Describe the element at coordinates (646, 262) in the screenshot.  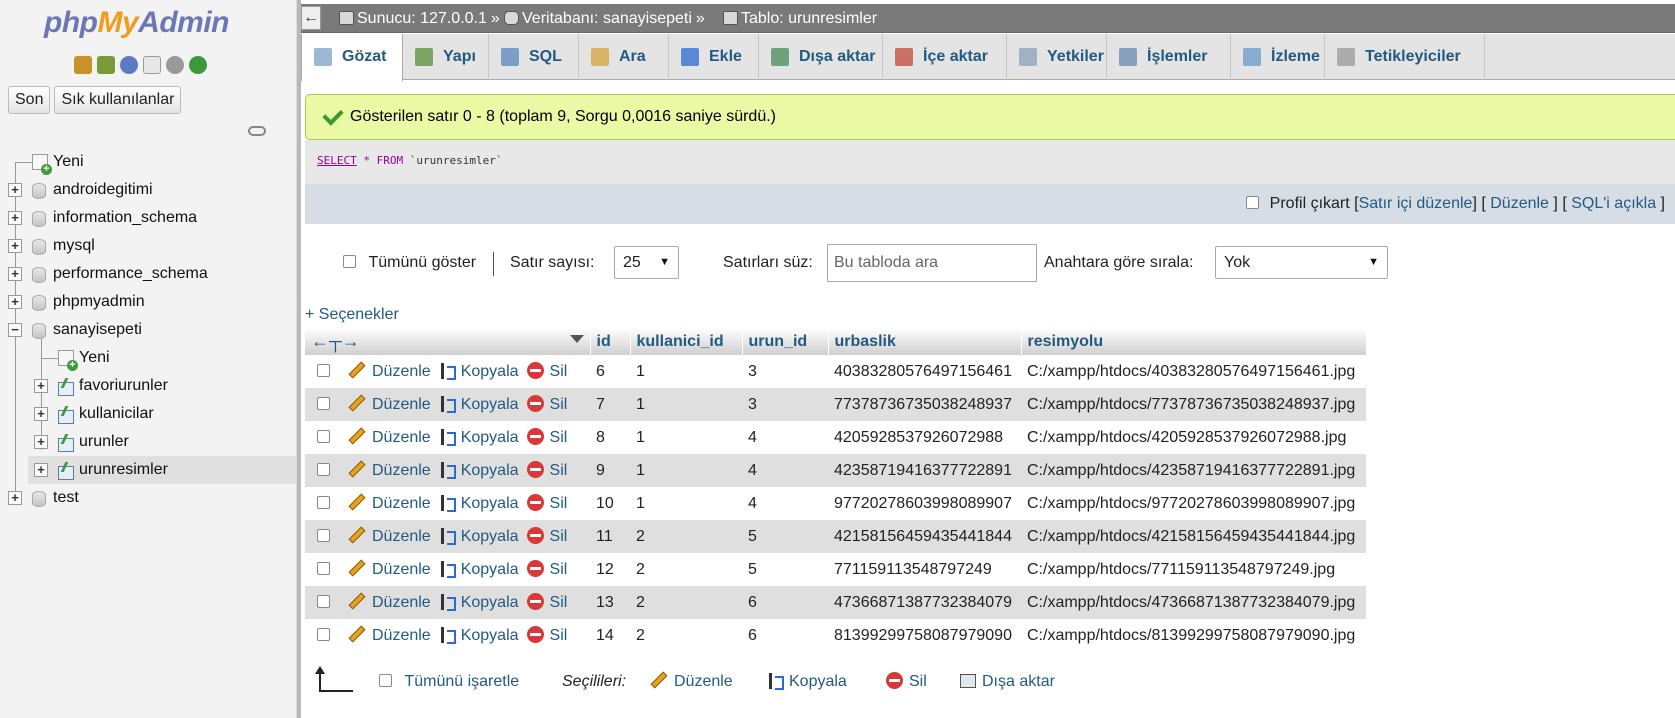
I see `row-count-select: 25 ▼` at that location.